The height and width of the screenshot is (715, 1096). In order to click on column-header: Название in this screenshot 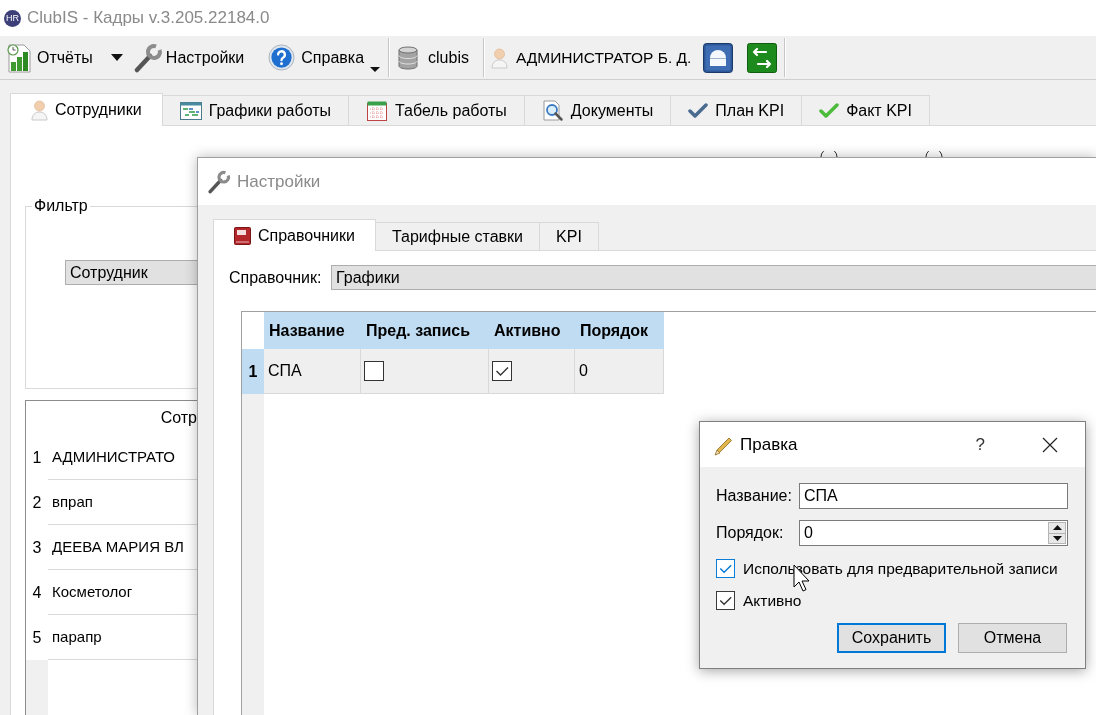, I will do `click(312, 330)`.